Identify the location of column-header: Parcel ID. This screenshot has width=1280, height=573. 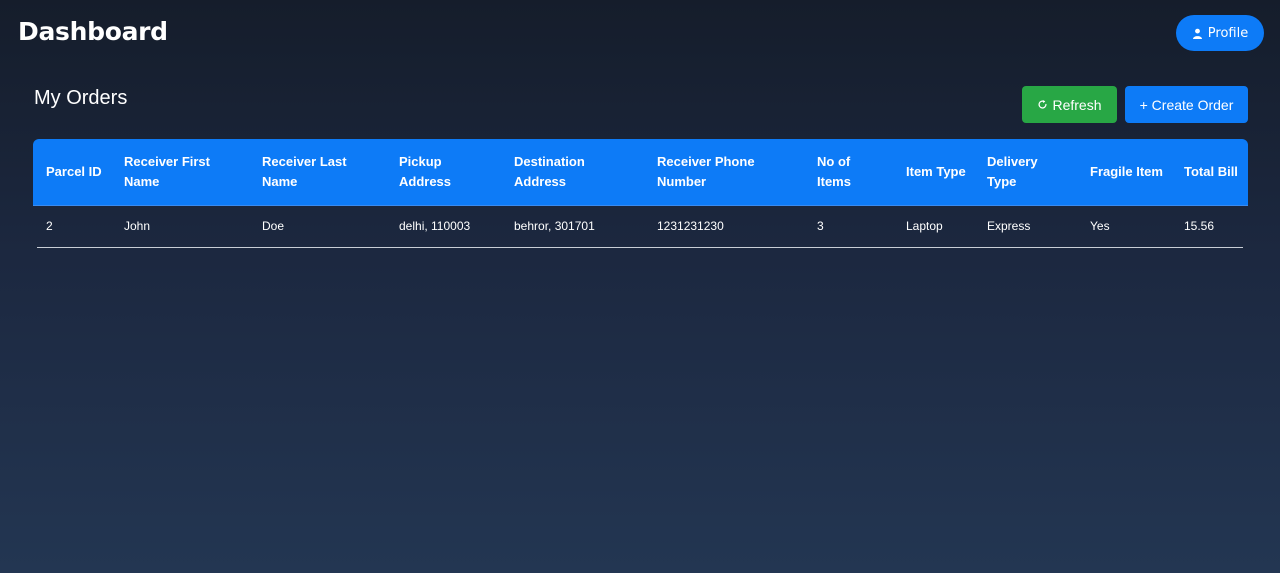
(72, 172).